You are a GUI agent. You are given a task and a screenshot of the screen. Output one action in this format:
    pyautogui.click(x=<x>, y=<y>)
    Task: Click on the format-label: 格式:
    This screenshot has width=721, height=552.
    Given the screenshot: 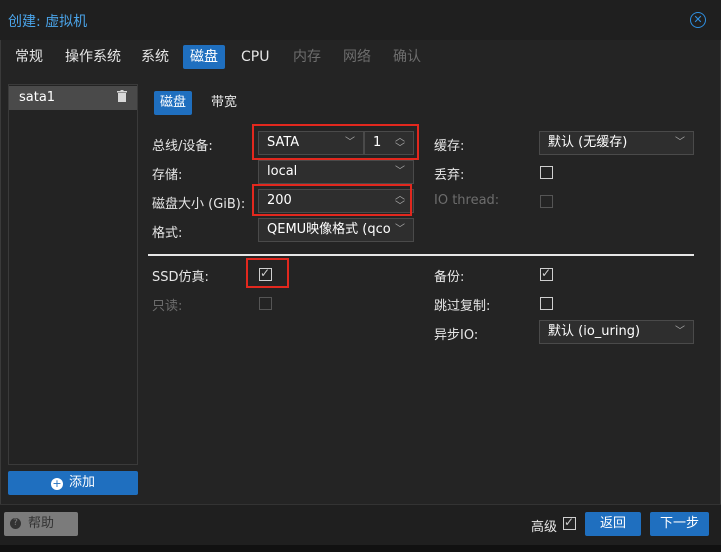 What is the action you would take?
    pyautogui.click(x=167, y=233)
    